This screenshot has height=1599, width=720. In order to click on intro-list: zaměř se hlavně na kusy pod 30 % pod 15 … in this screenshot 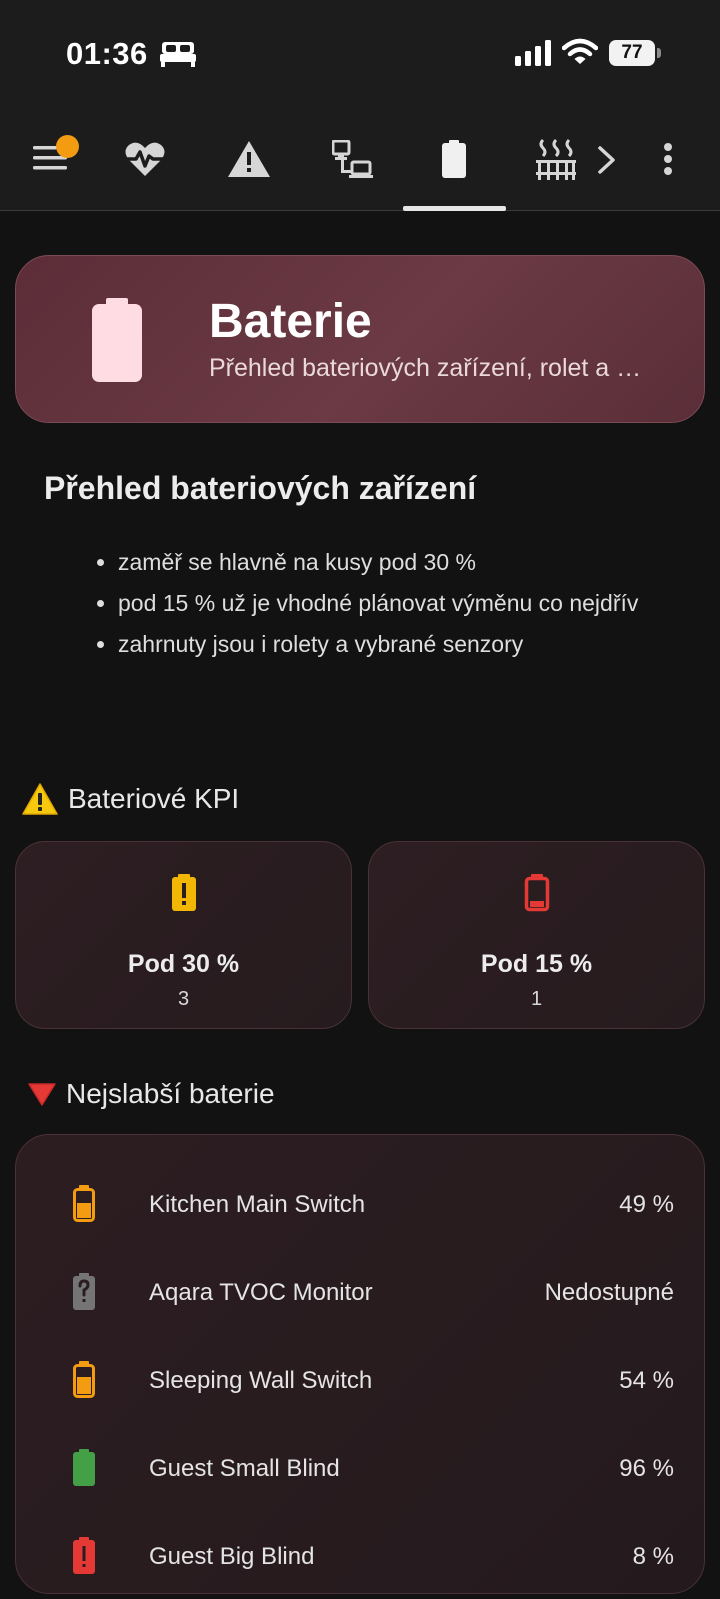, I will do `click(368, 603)`.